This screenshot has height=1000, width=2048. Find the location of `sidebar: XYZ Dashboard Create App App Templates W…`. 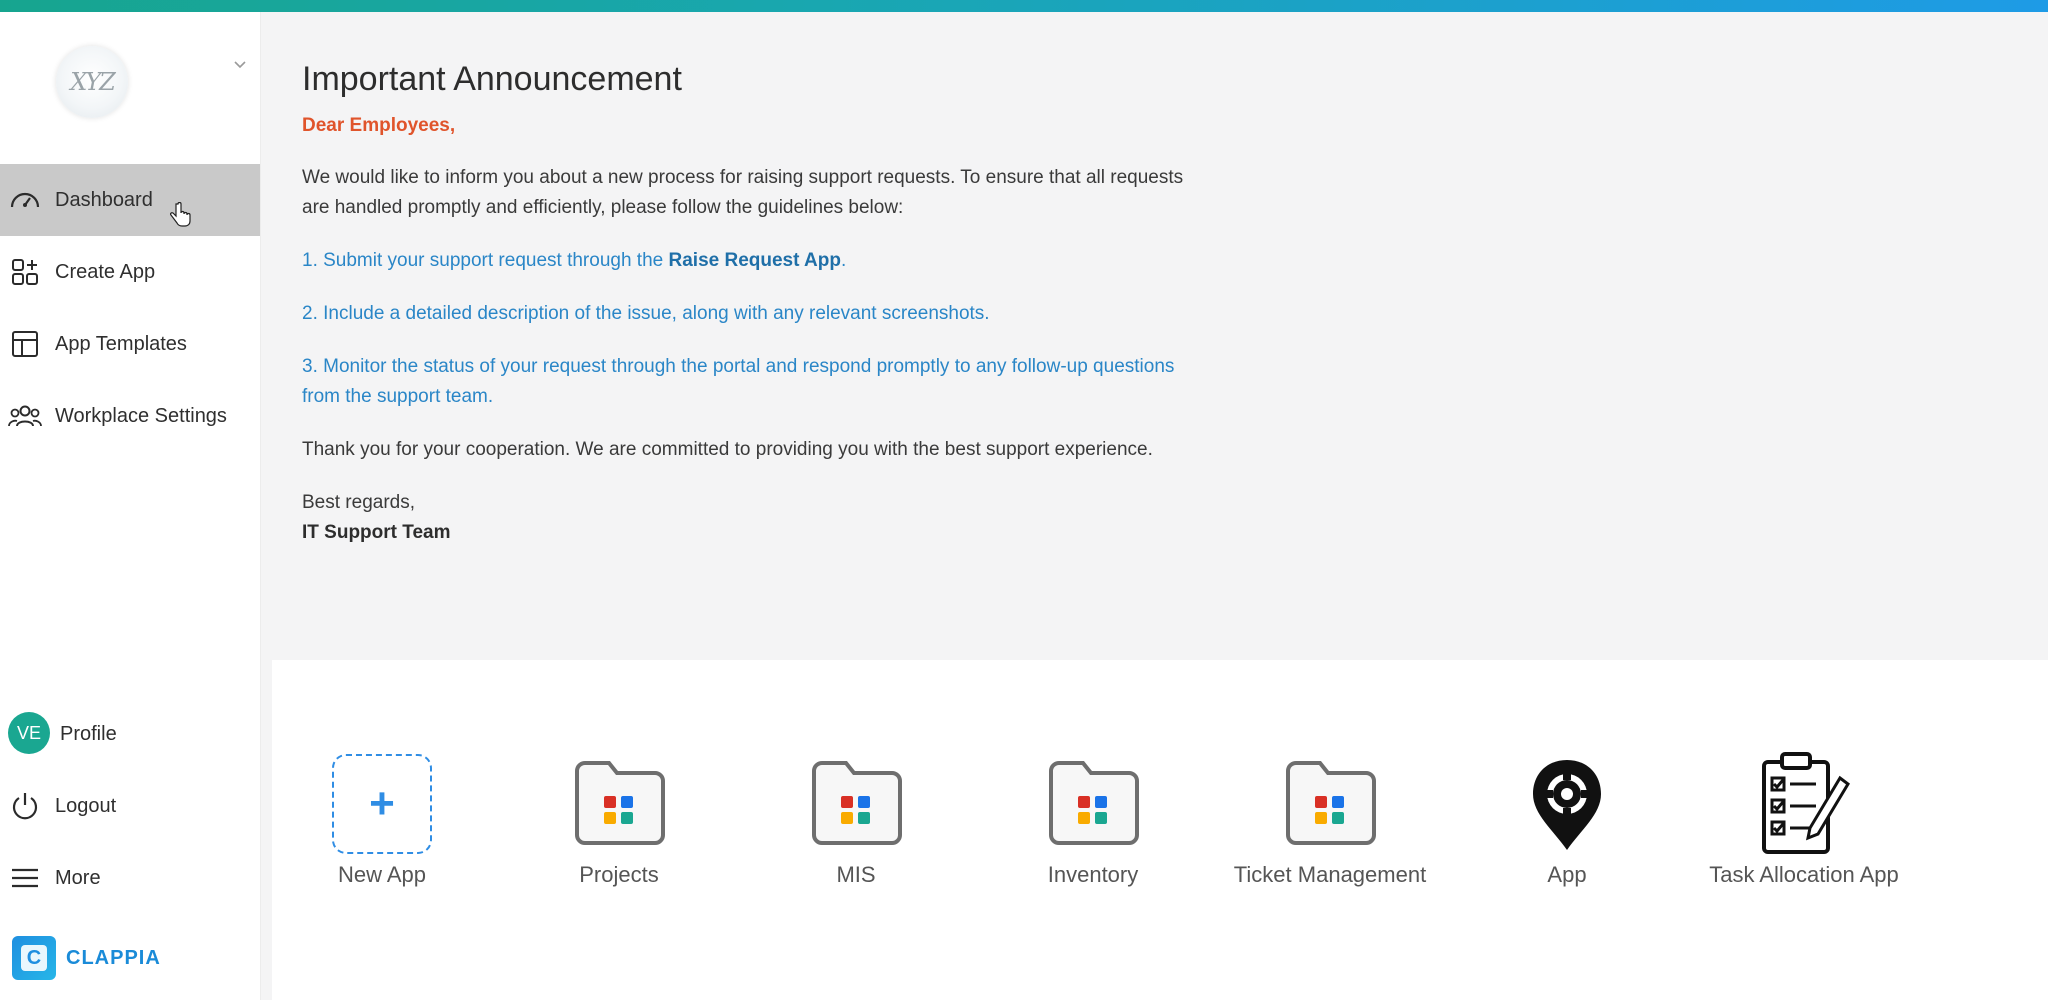

sidebar: XYZ Dashboard Create App App Templates W… is located at coordinates (130, 506).